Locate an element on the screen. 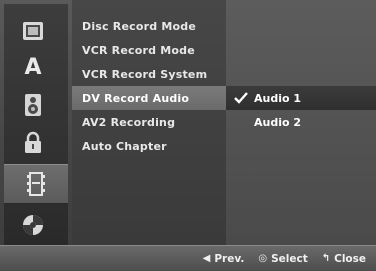  prev-hint: ◀ Prev. is located at coordinates (224, 259).